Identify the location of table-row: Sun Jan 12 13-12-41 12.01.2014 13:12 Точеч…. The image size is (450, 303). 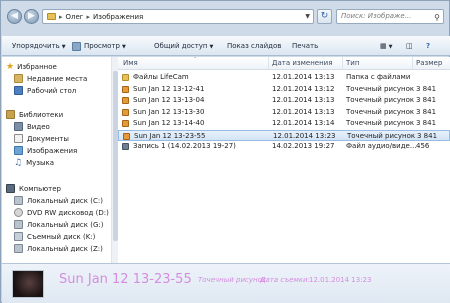
(284, 89).